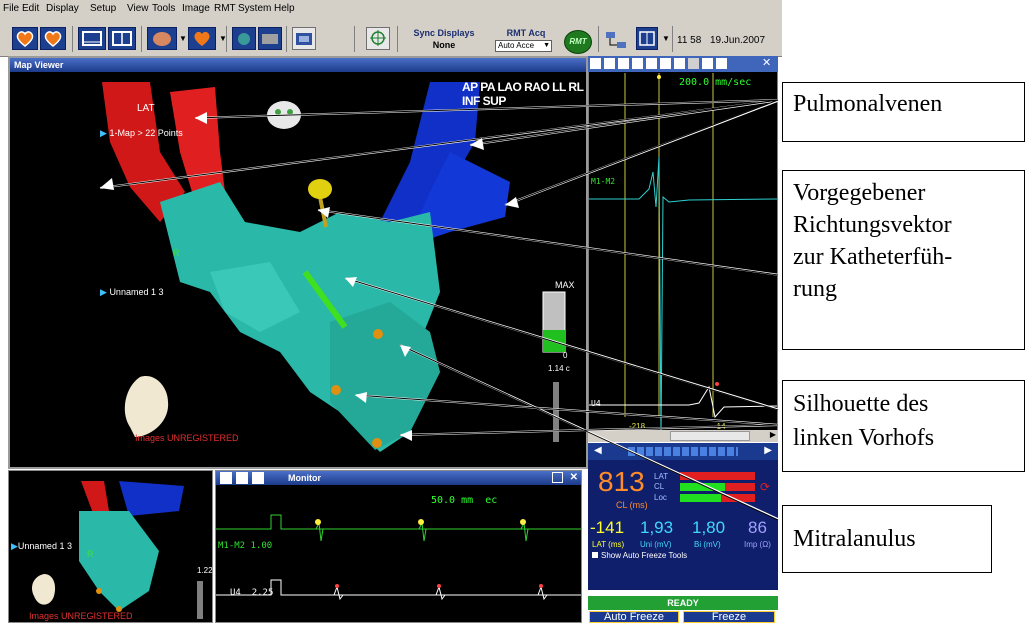  I want to click on layout-split-button, so click(122, 38).